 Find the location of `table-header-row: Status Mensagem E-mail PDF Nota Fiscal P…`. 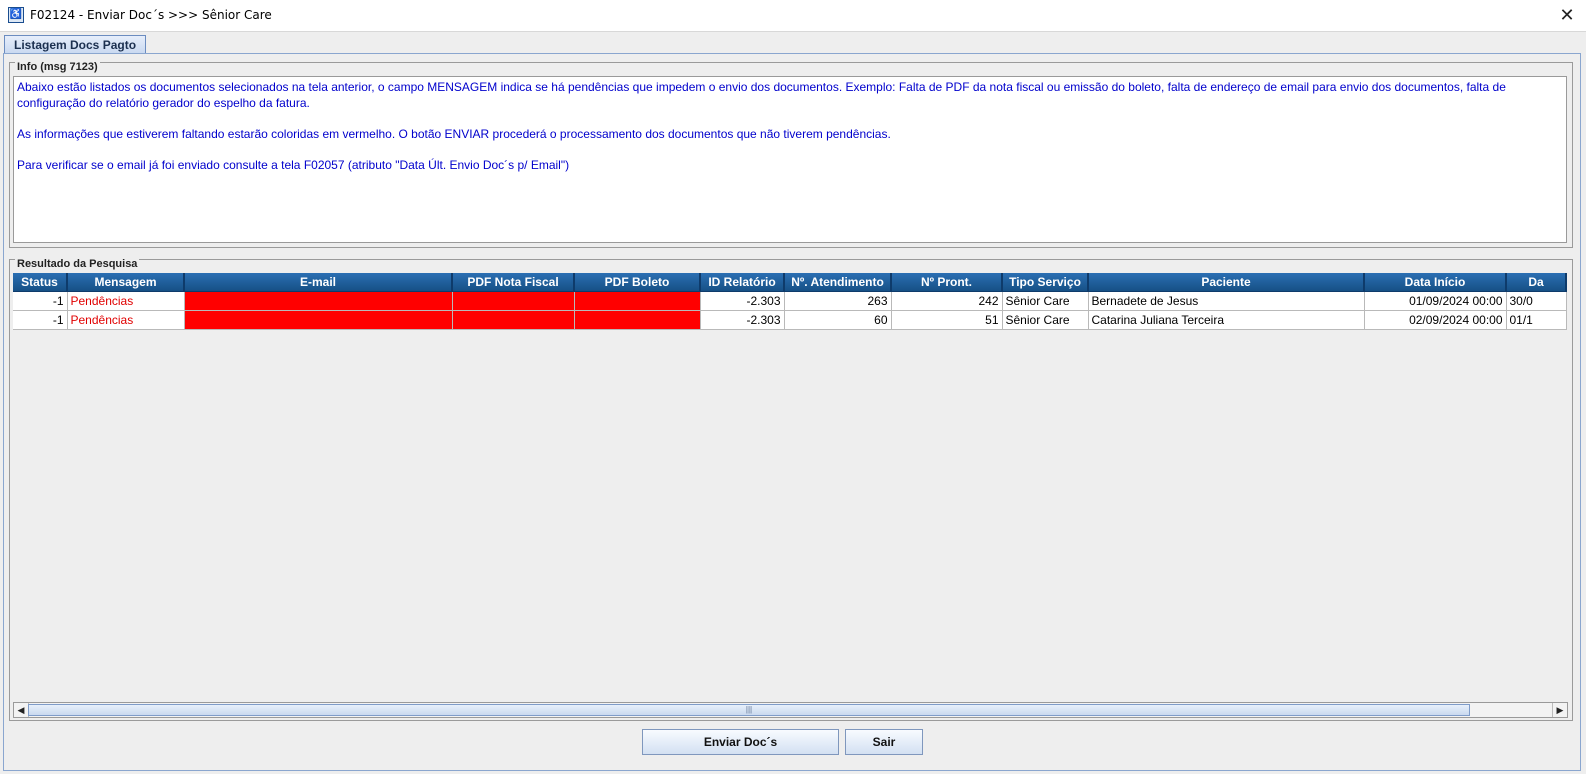

table-header-row: Status Mensagem E-mail PDF Nota Fiscal P… is located at coordinates (790, 282).